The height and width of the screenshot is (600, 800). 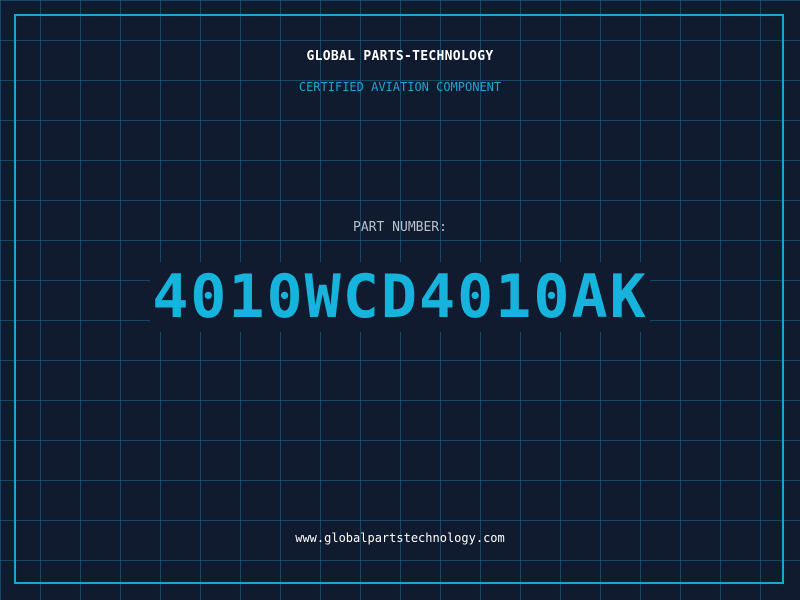 What do you see at coordinates (400, 56) in the screenshot?
I see `company-name: GLOBAL PARTS-TECHNOLOGY` at bounding box center [400, 56].